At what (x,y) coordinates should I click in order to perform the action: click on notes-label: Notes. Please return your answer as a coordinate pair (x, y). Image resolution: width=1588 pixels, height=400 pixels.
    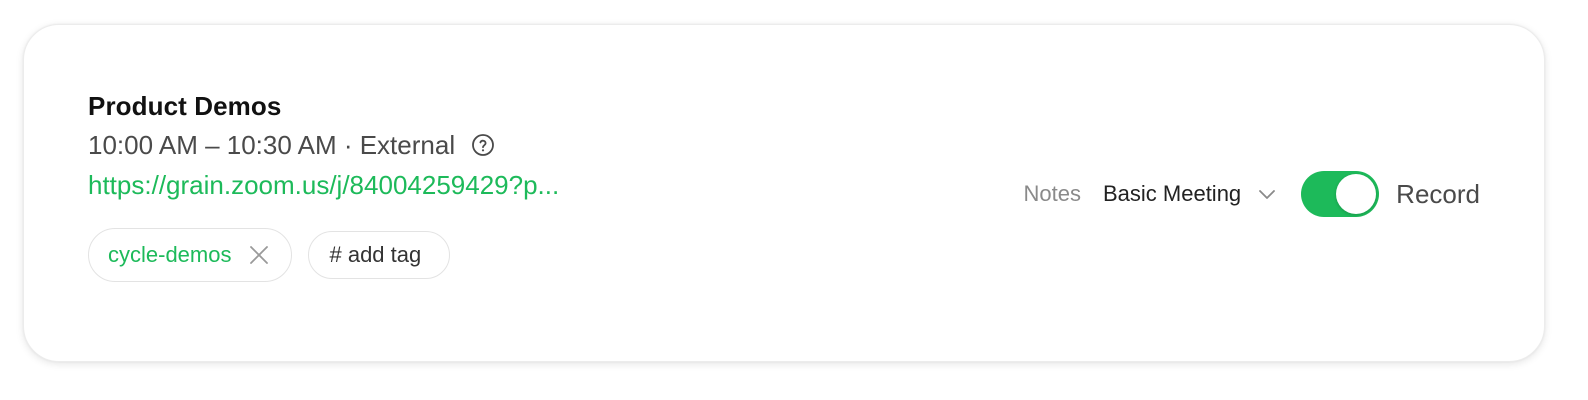
    Looking at the image, I should click on (1052, 193).